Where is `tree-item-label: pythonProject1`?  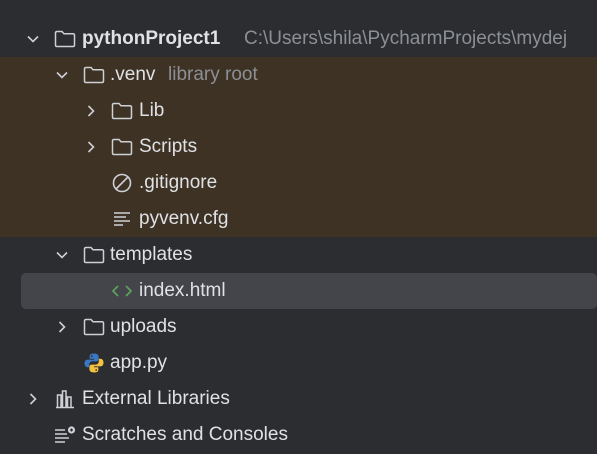
tree-item-label: pythonProject1 is located at coordinates (151, 38).